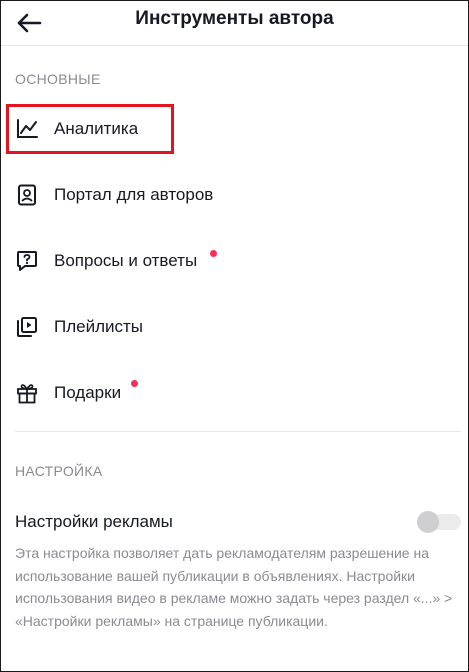 The image size is (469, 672). What do you see at coordinates (27, 393) in the screenshot?
I see `gift-icon` at bounding box center [27, 393].